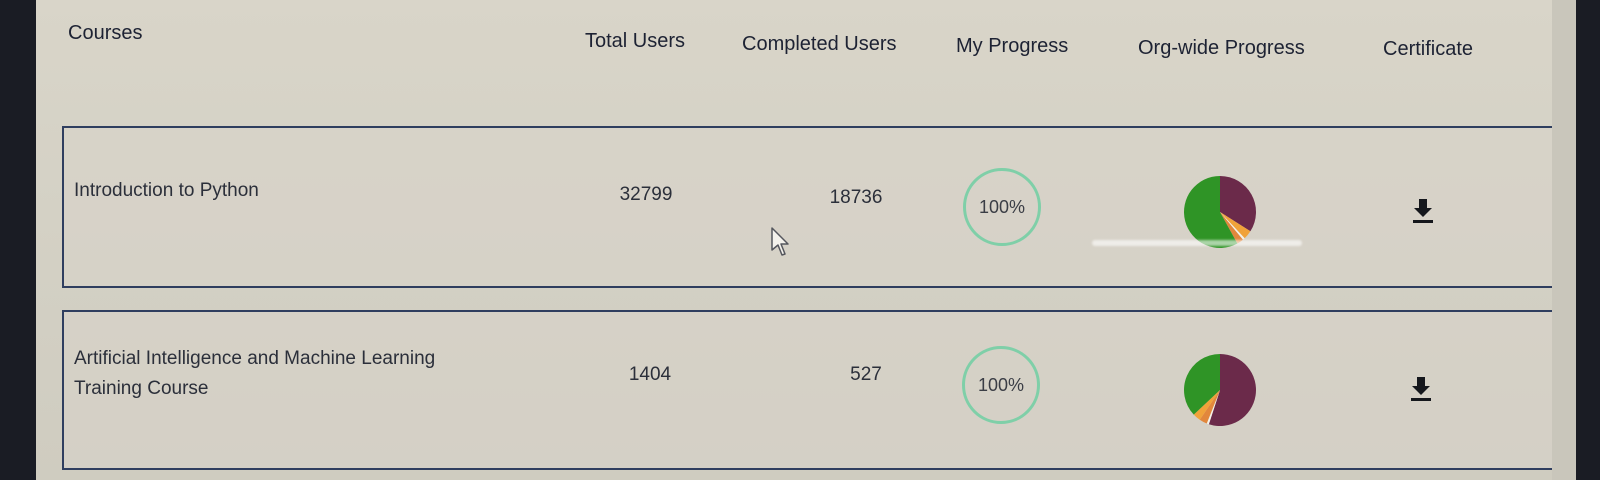 The width and height of the screenshot is (1600, 480). Describe the element at coordinates (166, 190) in the screenshot. I see `course-name-line: Introduction to Python` at that location.